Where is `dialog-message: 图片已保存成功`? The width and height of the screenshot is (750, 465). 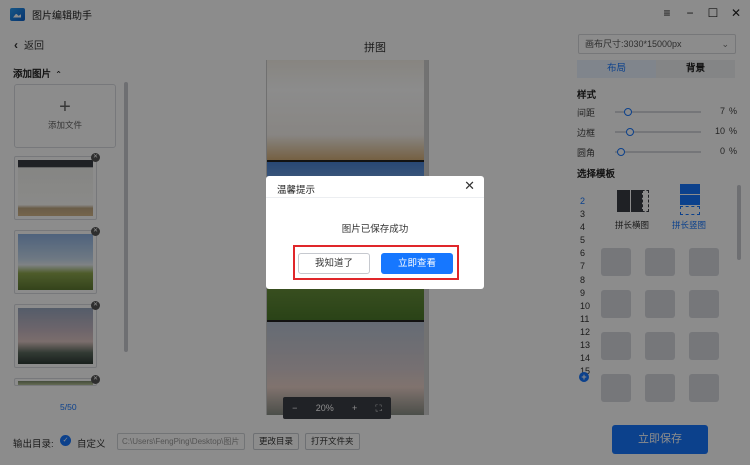
dialog-message: 图片已保存成功 is located at coordinates (375, 229).